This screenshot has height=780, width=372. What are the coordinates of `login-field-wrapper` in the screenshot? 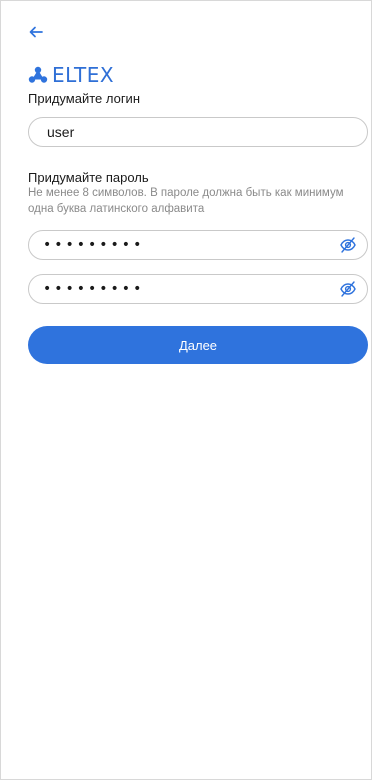 It's located at (198, 132).